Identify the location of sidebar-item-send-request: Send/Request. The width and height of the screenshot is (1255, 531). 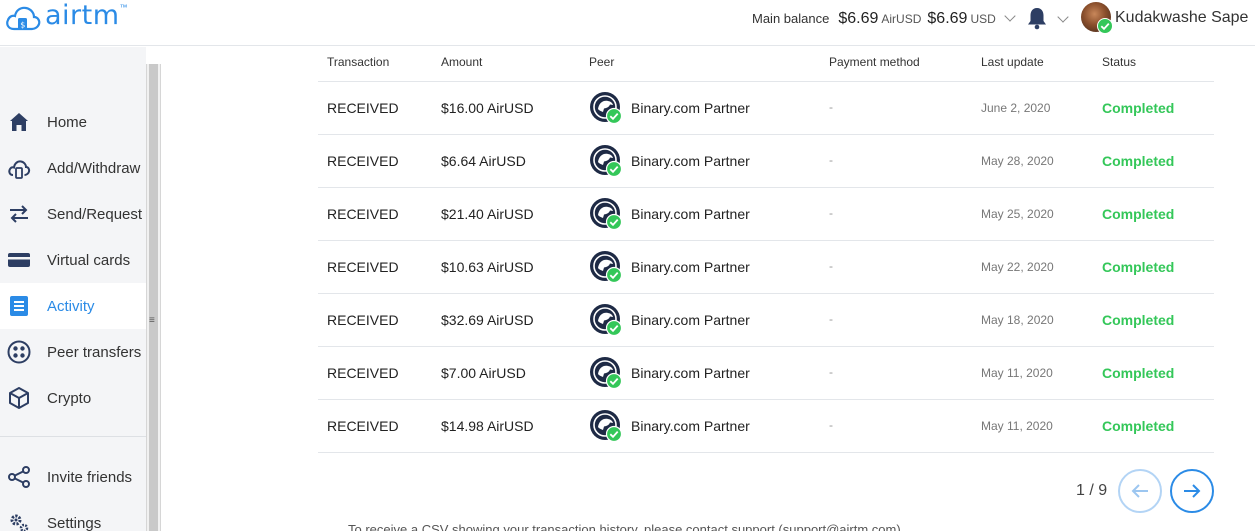
(73, 214).